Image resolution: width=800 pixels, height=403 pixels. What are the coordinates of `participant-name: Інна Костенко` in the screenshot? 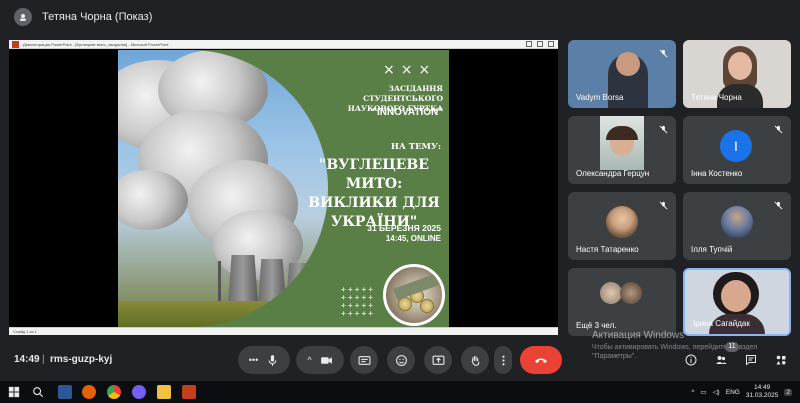 It's located at (717, 173).